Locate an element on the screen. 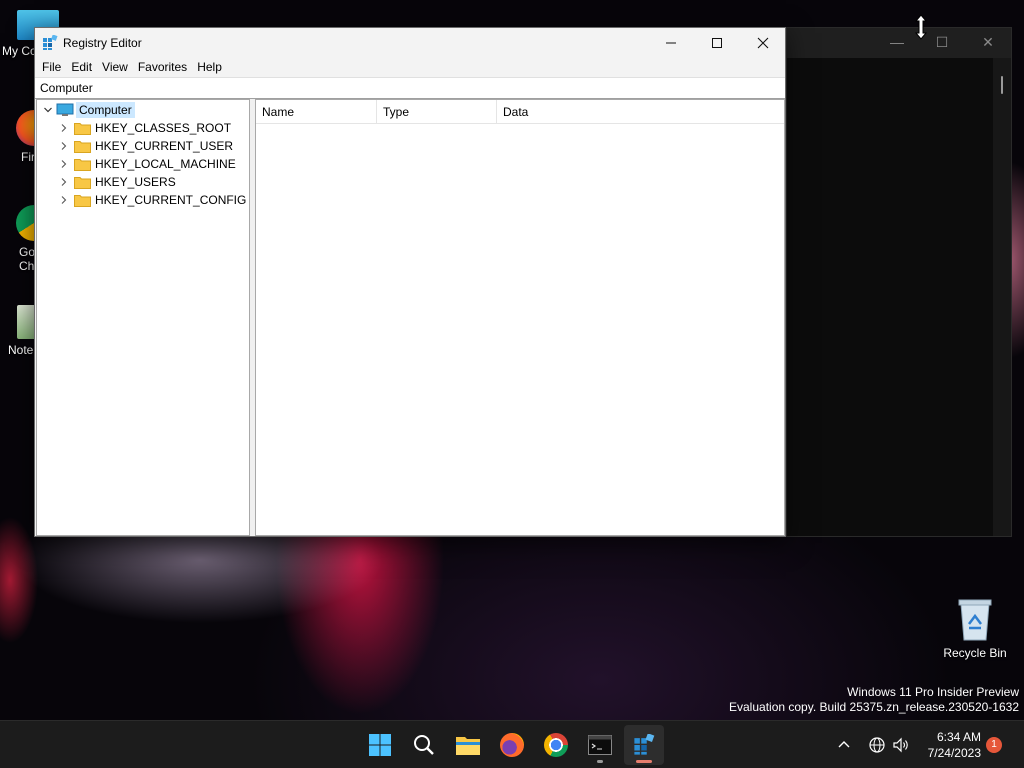 This screenshot has height=768, width=1024. maximize-icon: ☐ is located at coordinates (942, 42).